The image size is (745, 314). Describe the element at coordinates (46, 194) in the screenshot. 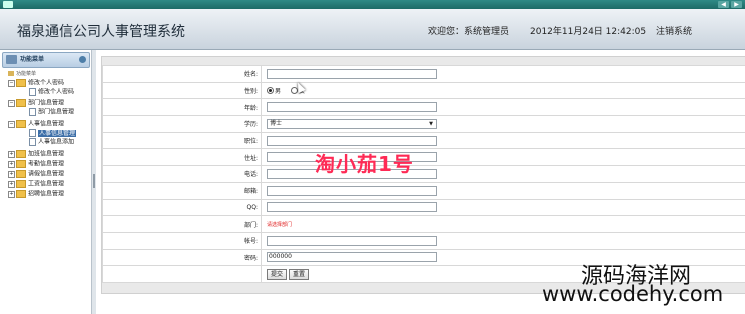

I see `tree-node-label: 招聘信息管理` at that location.